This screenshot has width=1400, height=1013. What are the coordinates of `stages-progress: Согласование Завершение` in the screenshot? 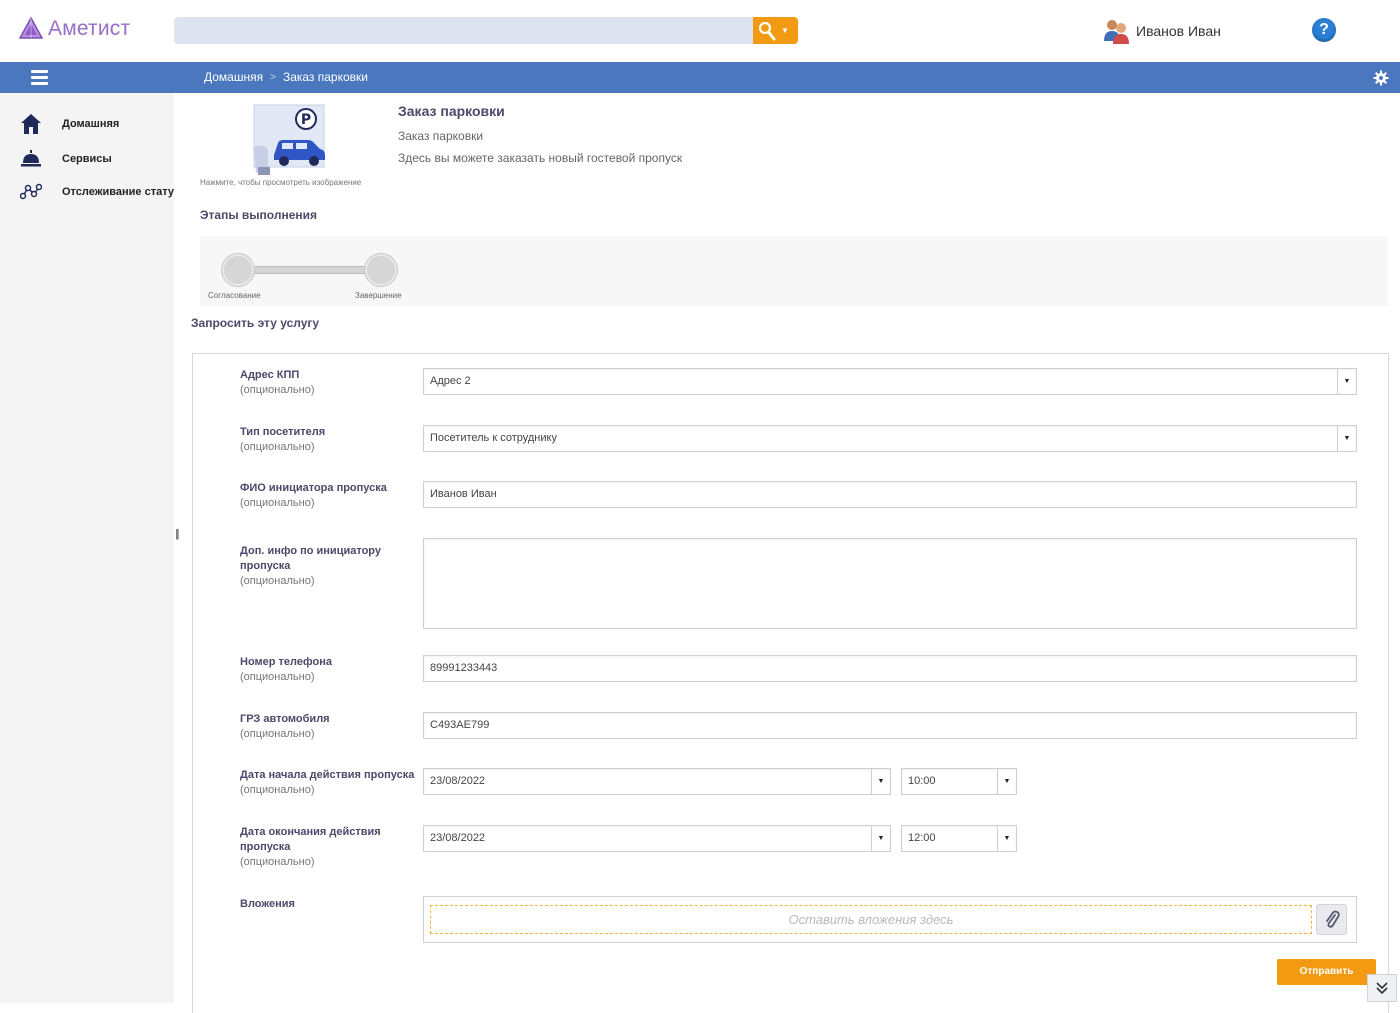 It's located at (794, 271).